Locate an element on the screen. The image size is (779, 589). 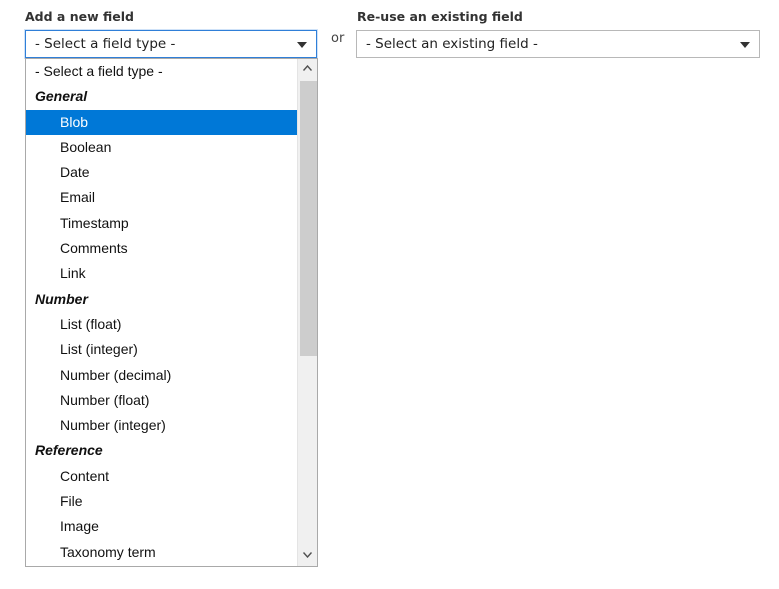
option-group-reference: Reference is located at coordinates (69, 450).